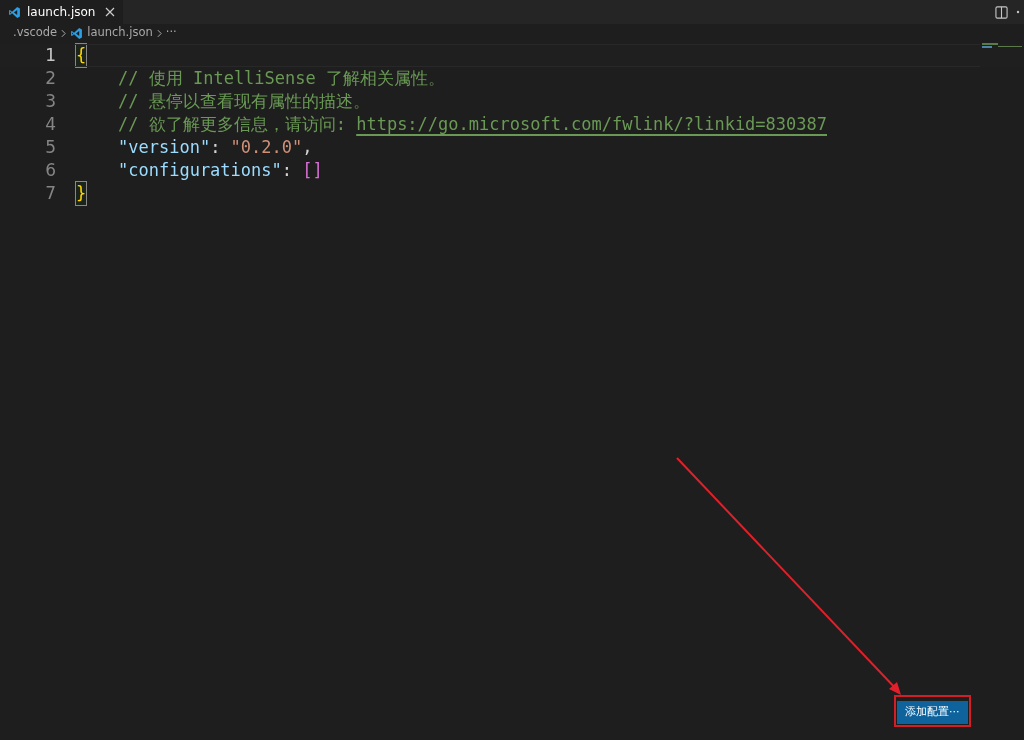 This screenshot has width=1024, height=740. Describe the element at coordinates (35, 33) in the screenshot. I see `breadcrumb-item: .vscode` at that location.